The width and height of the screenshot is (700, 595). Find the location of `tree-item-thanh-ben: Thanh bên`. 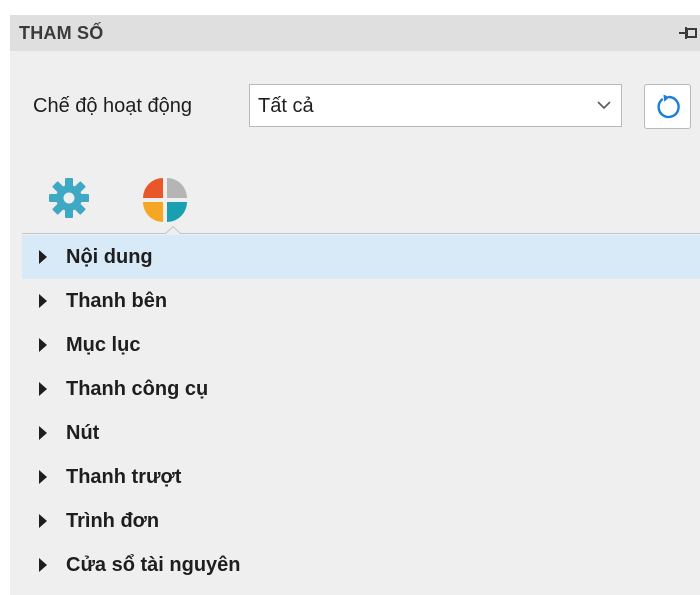

tree-item-thanh-ben: Thanh bên is located at coordinates (361, 301).